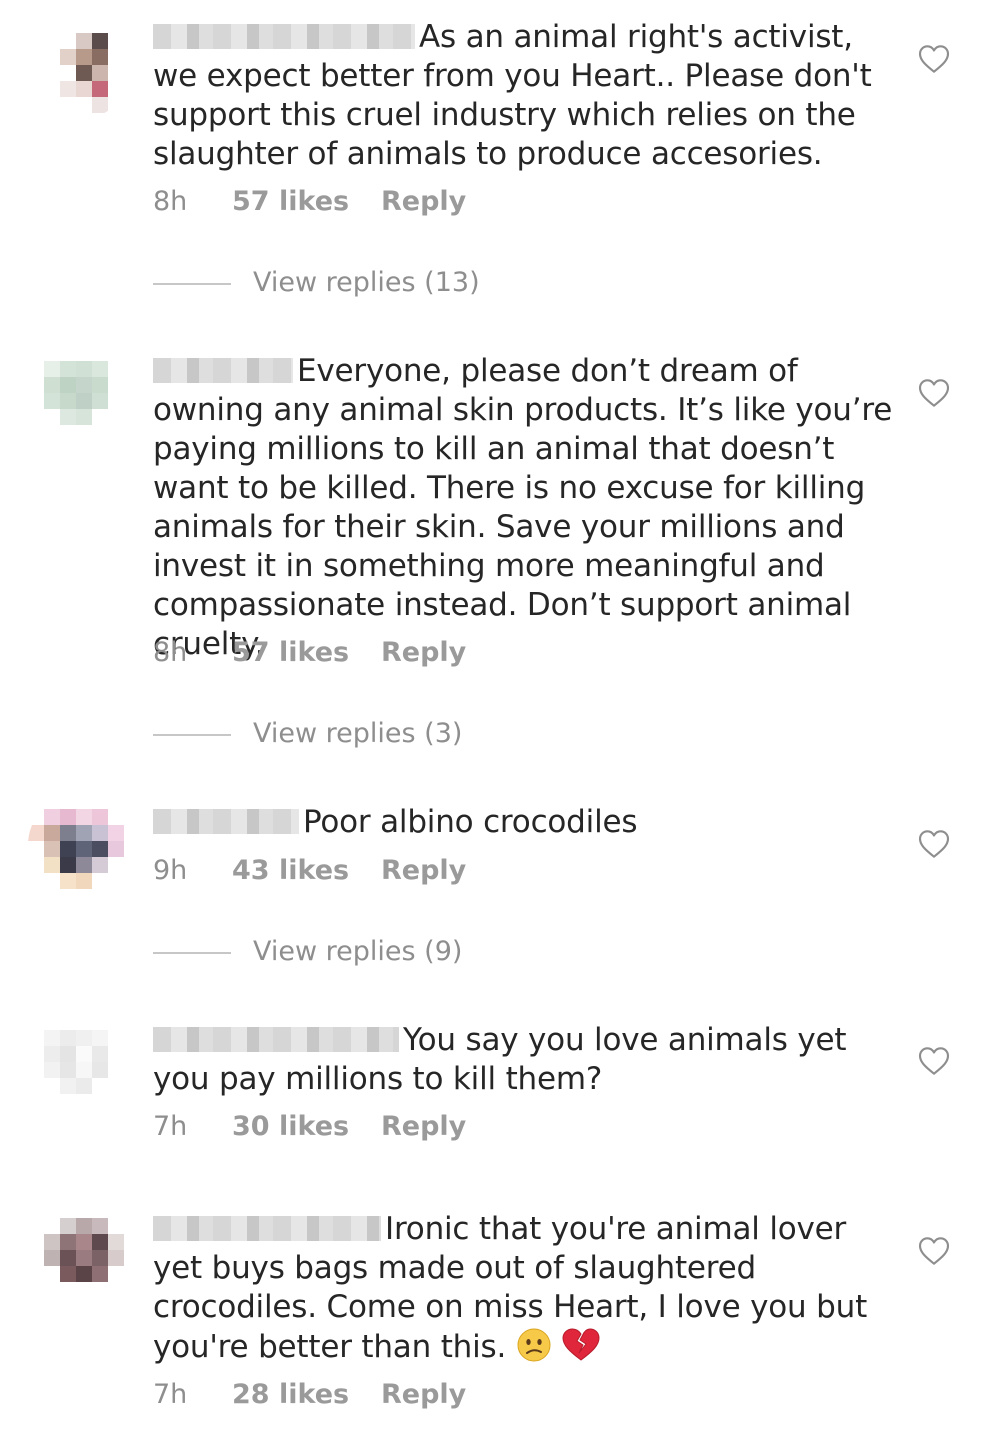 The image size is (1000, 1444). What do you see at coordinates (306, 870) in the screenshot?
I see `likes-count: 43 likes` at bounding box center [306, 870].